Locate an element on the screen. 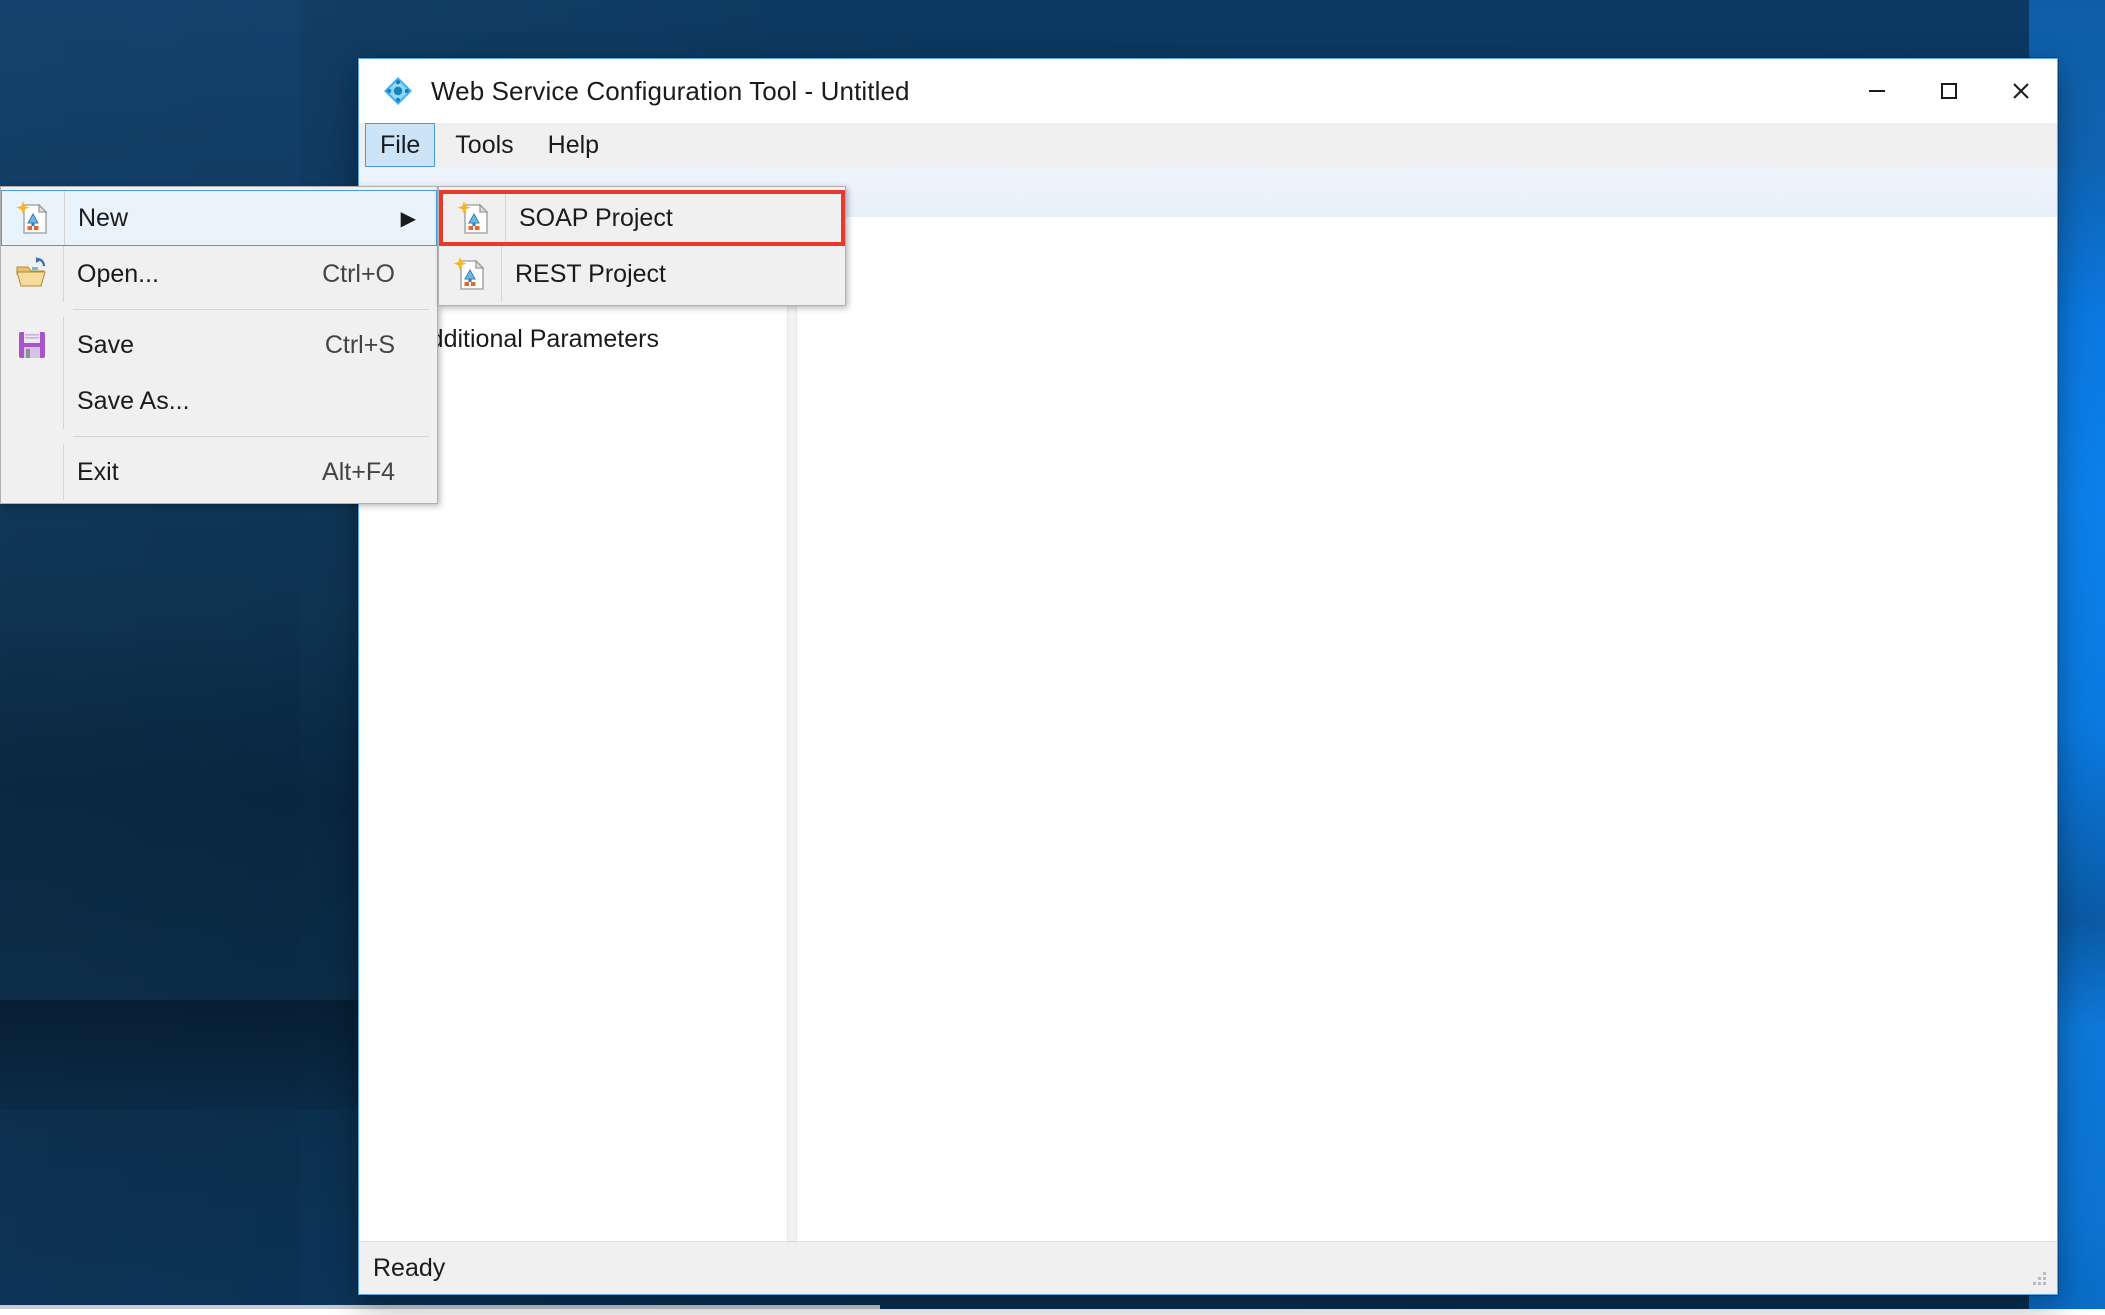 This screenshot has height=1315, width=2105. menu-item-new: New ▶ is located at coordinates (219, 218).